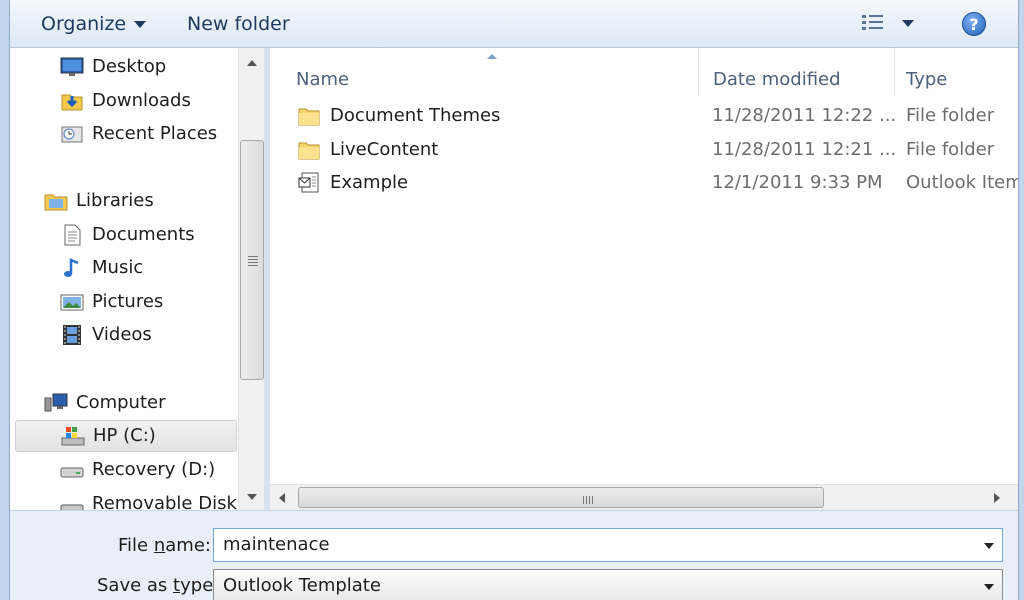 This screenshot has height=600, width=1024. Describe the element at coordinates (154, 469) in the screenshot. I see `nav-item-label: Recovery (D:)` at that location.